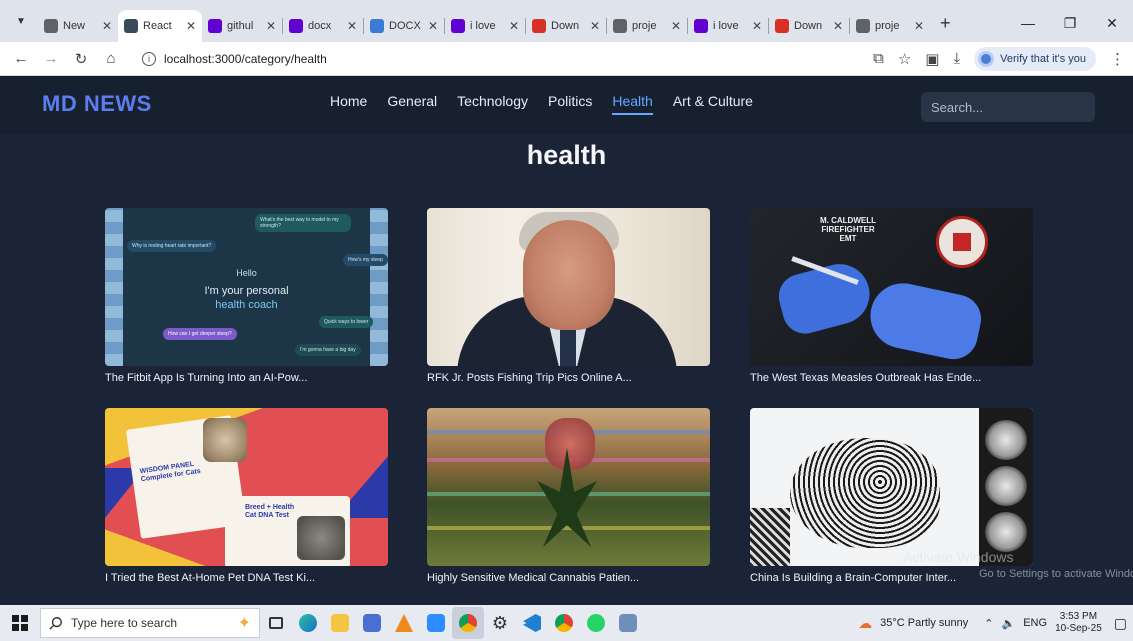 The width and height of the screenshot is (1133, 641). What do you see at coordinates (21, 59) in the screenshot?
I see `back-arrow-icon: ←` at bounding box center [21, 59].